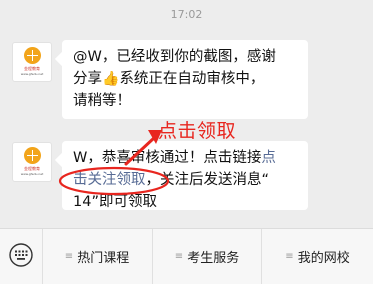 Image resolution: width=373 pixels, height=284 pixels. Describe the element at coordinates (103, 258) in the screenshot. I see `menu-item-label: 热门课程` at that location.